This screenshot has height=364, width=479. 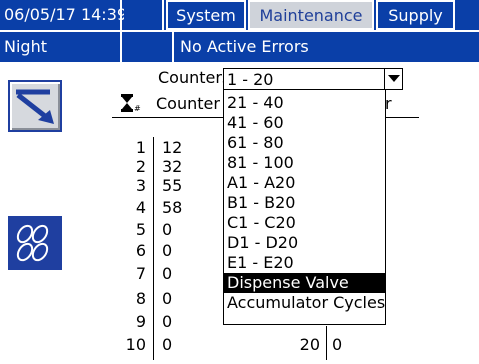 What do you see at coordinates (311, 15) in the screenshot?
I see `tab-maintenance: Maintenance` at bounding box center [311, 15].